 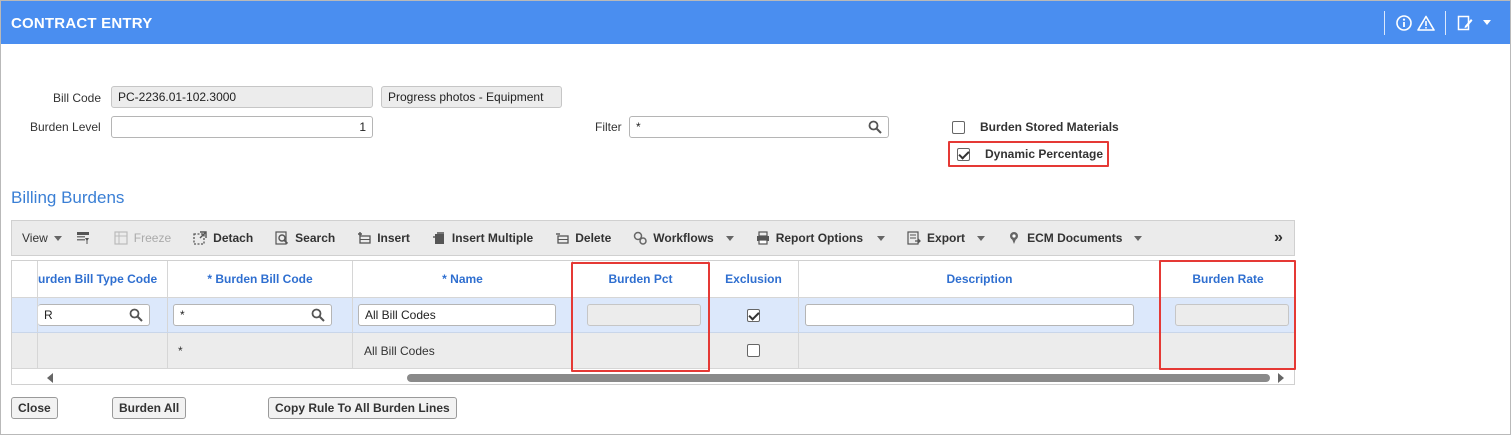 I want to click on burden-bill-code-filter-value: *, so click(x=182, y=315).